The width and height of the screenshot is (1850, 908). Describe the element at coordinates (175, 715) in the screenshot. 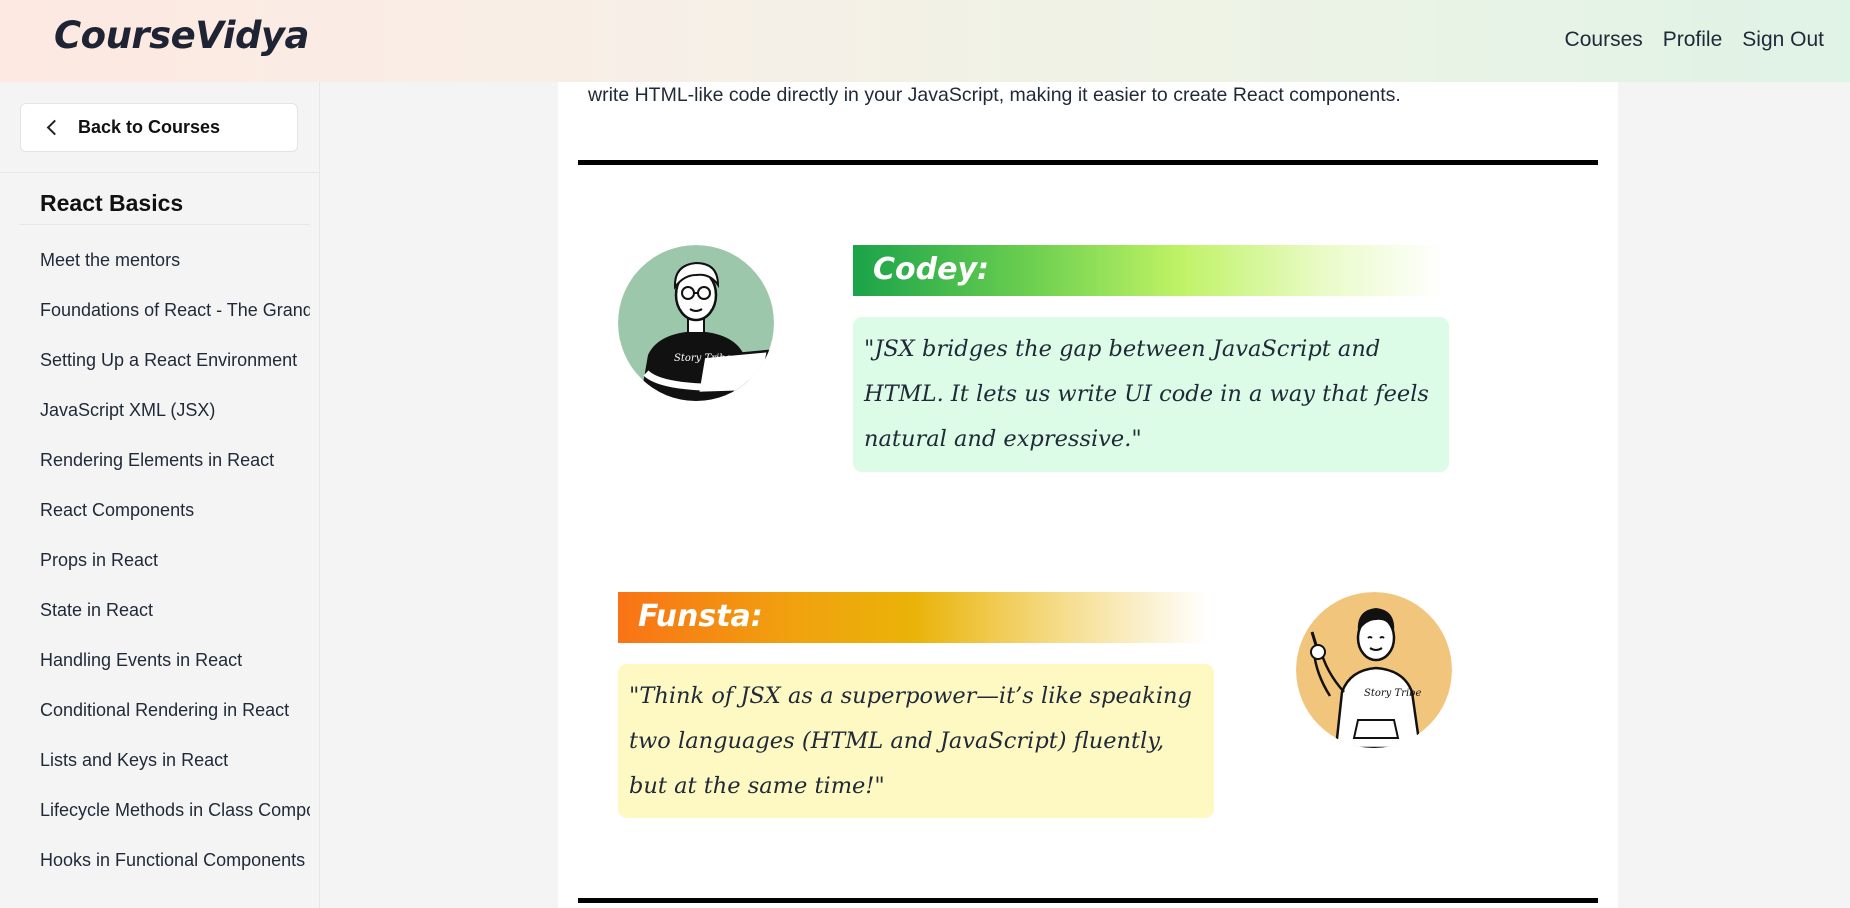

I see `lesson-item: Conditional Rendering in React` at that location.